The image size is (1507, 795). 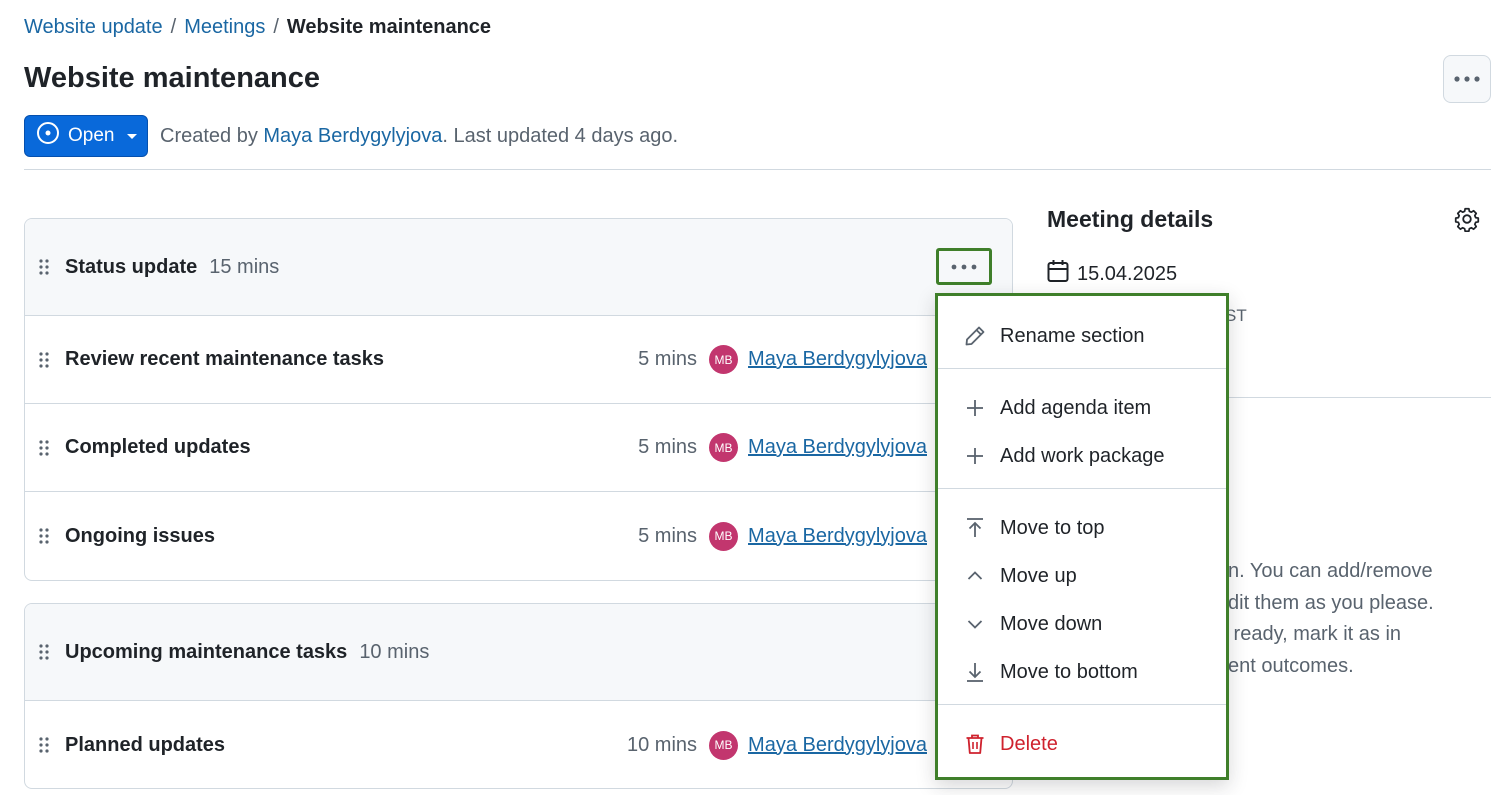 What do you see at coordinates (975, 624) in the screenshot?
I see `chevron-down-icon` at bounding box center [975, 624].